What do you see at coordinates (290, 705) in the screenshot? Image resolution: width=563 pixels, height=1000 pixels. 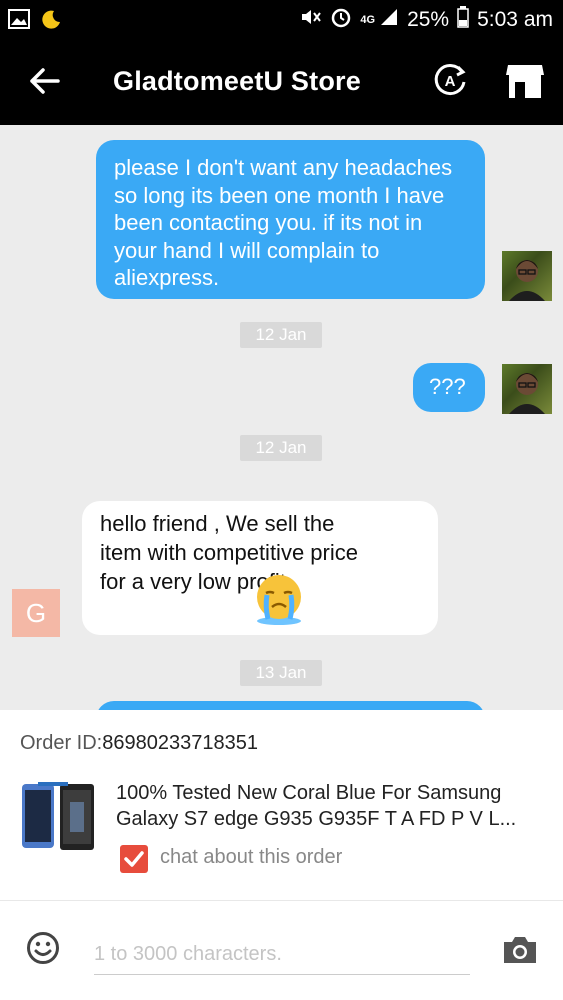 I see `message-bubble-outgoing-partial` at bounding box center [290, 705].